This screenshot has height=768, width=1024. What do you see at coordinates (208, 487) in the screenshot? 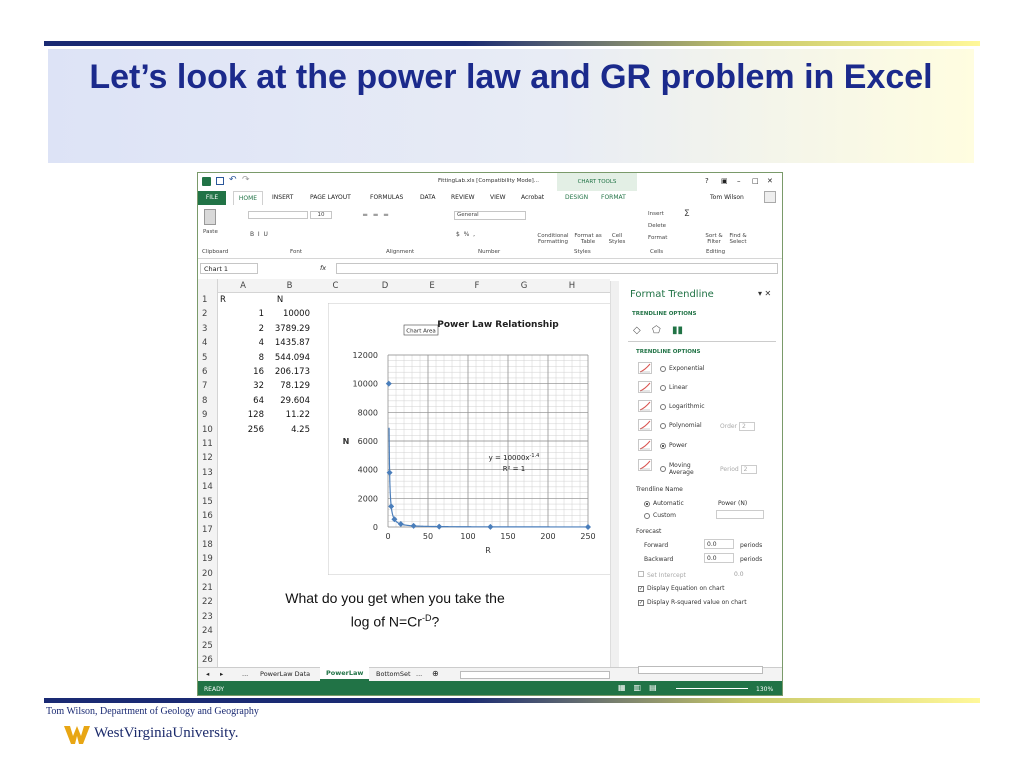
I see `row-header: 14` at bounding box center [208, 487].